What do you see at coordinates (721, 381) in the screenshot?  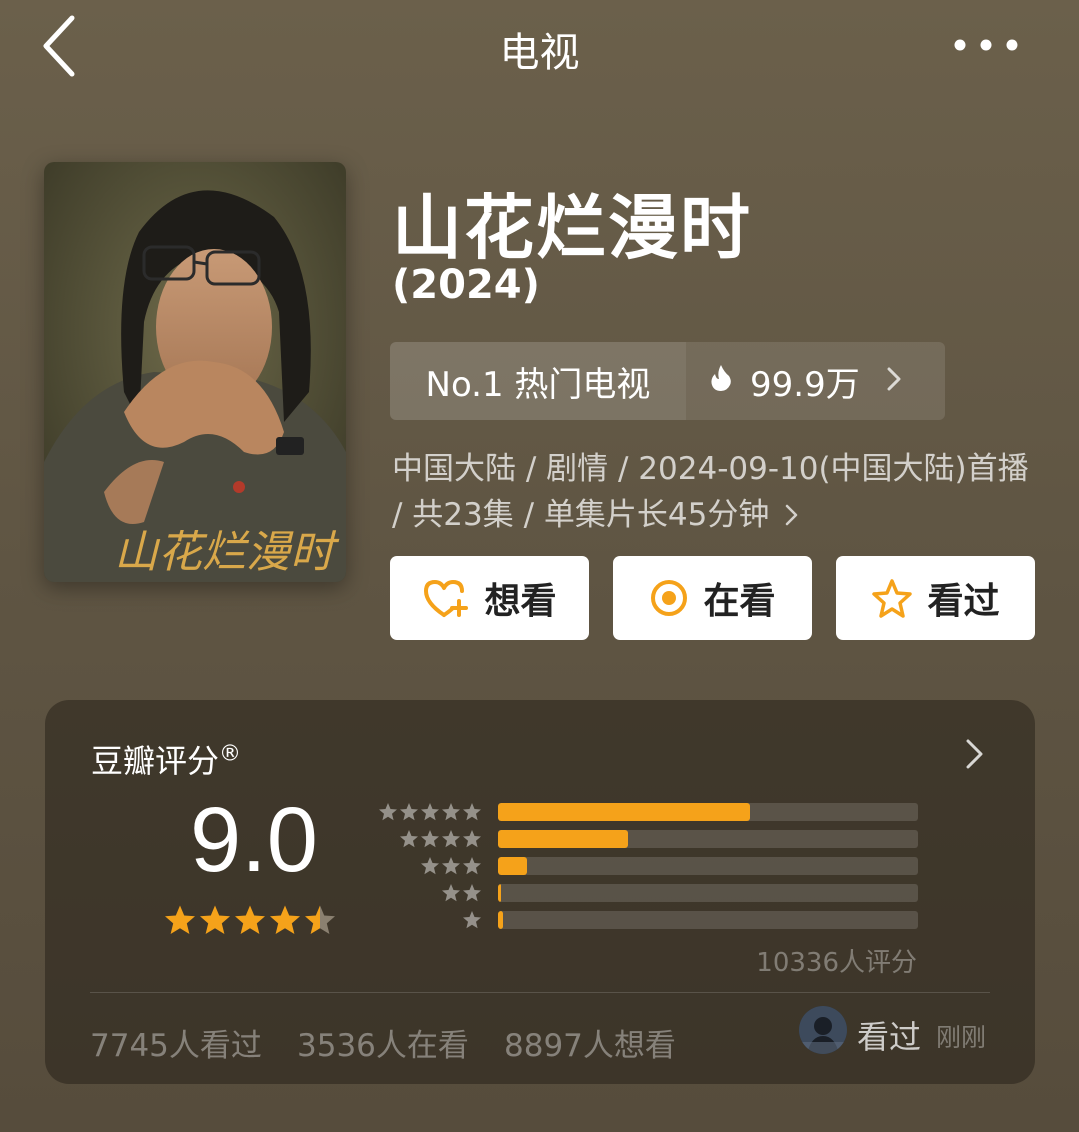 I see `flame-icon` at bounding box center [721, 381].